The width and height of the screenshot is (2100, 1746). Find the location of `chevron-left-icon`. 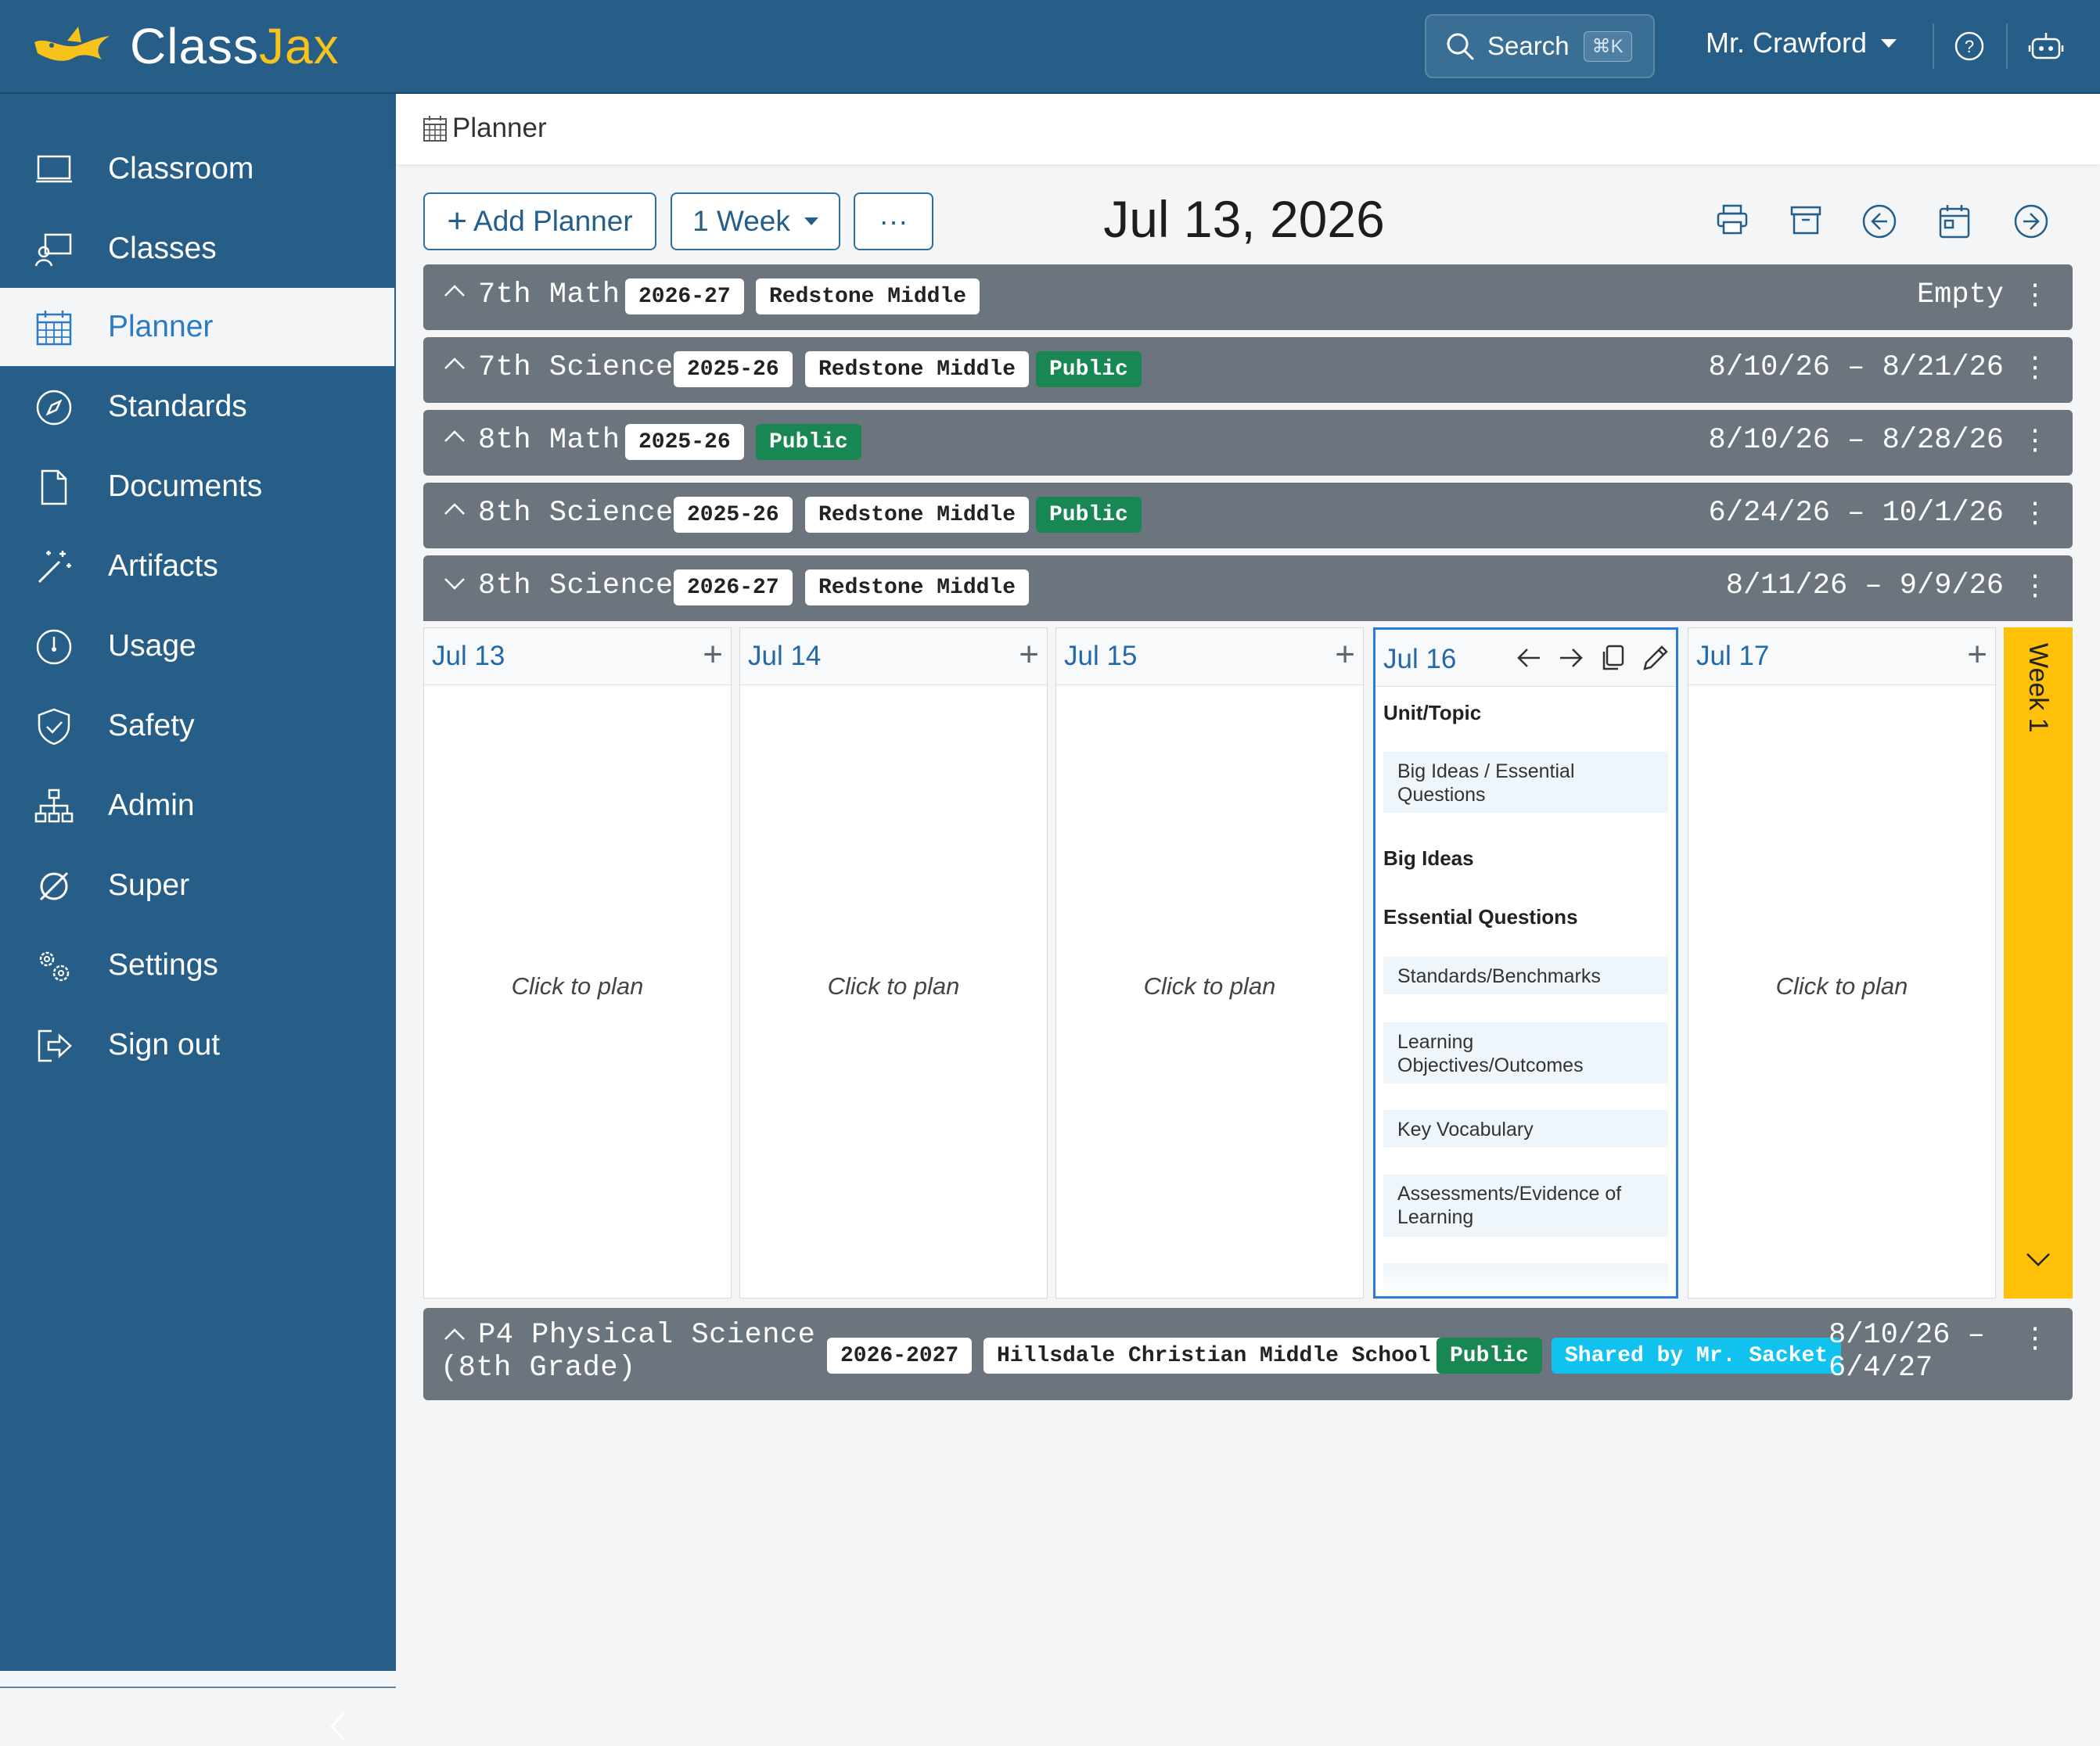

chevron-left-icon is located at coordinates (338, 1726).